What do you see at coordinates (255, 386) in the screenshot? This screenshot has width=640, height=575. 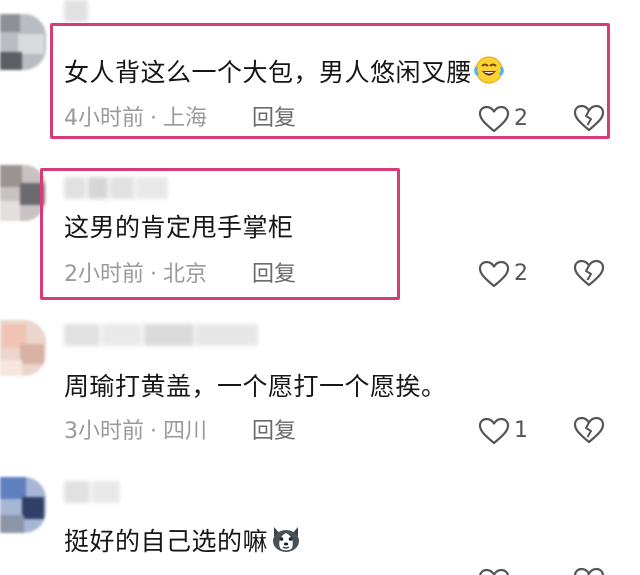 I see `comment-text: 周瑜打黄盖，一个愿打一个愿挨。` at bounding box center [255, 386].